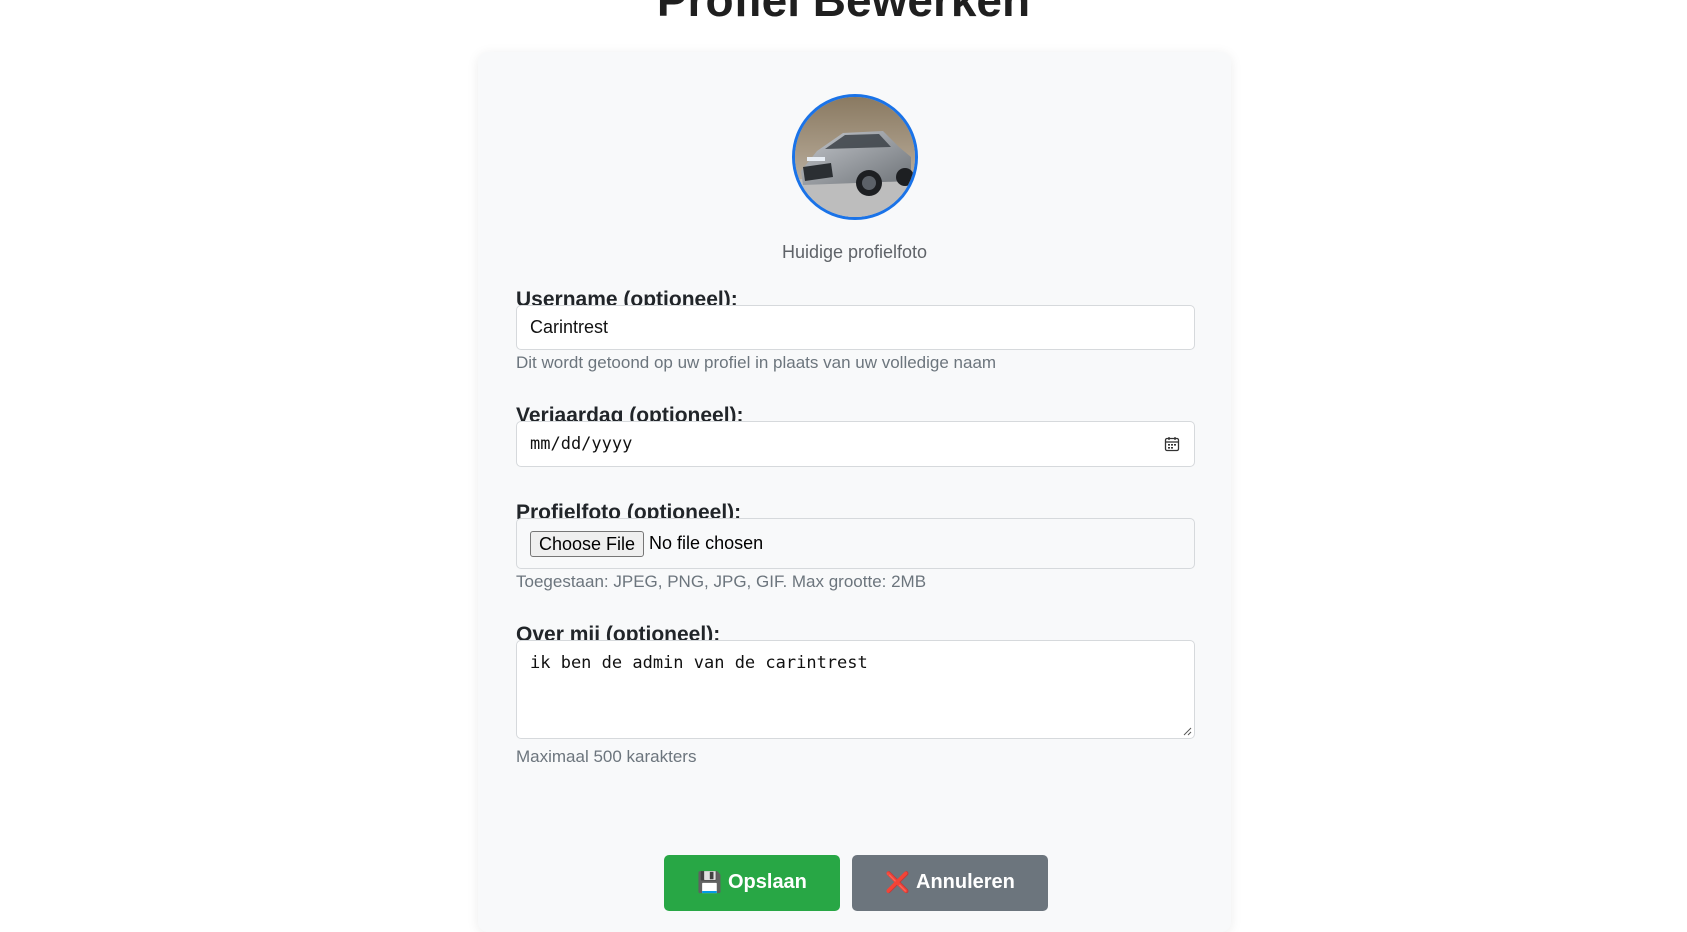 Image resolution: width=1687 pixels, height=932 pixels. Describe the element at coordinates (843, 13) in the screenshot. I see `page-title: Profiel Bewerken` at that location.